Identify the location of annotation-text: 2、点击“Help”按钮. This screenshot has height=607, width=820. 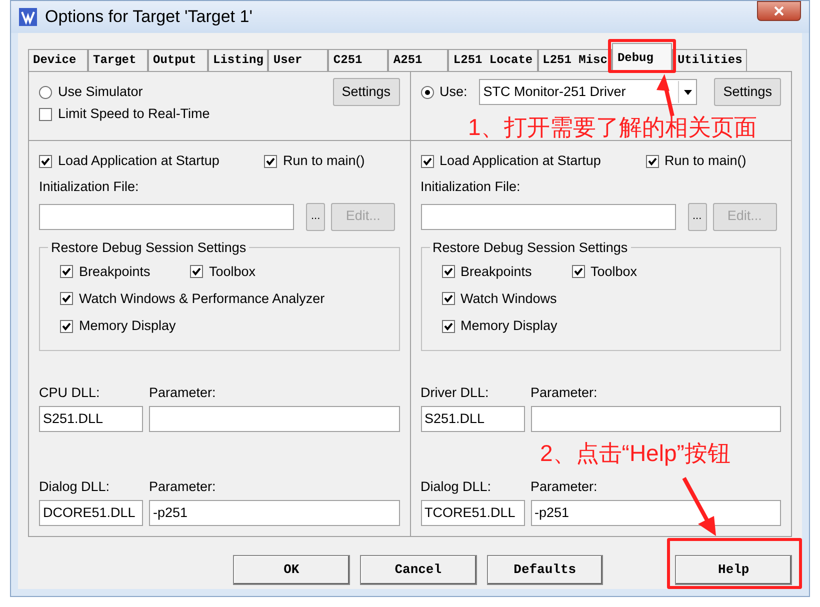
(635, 453).